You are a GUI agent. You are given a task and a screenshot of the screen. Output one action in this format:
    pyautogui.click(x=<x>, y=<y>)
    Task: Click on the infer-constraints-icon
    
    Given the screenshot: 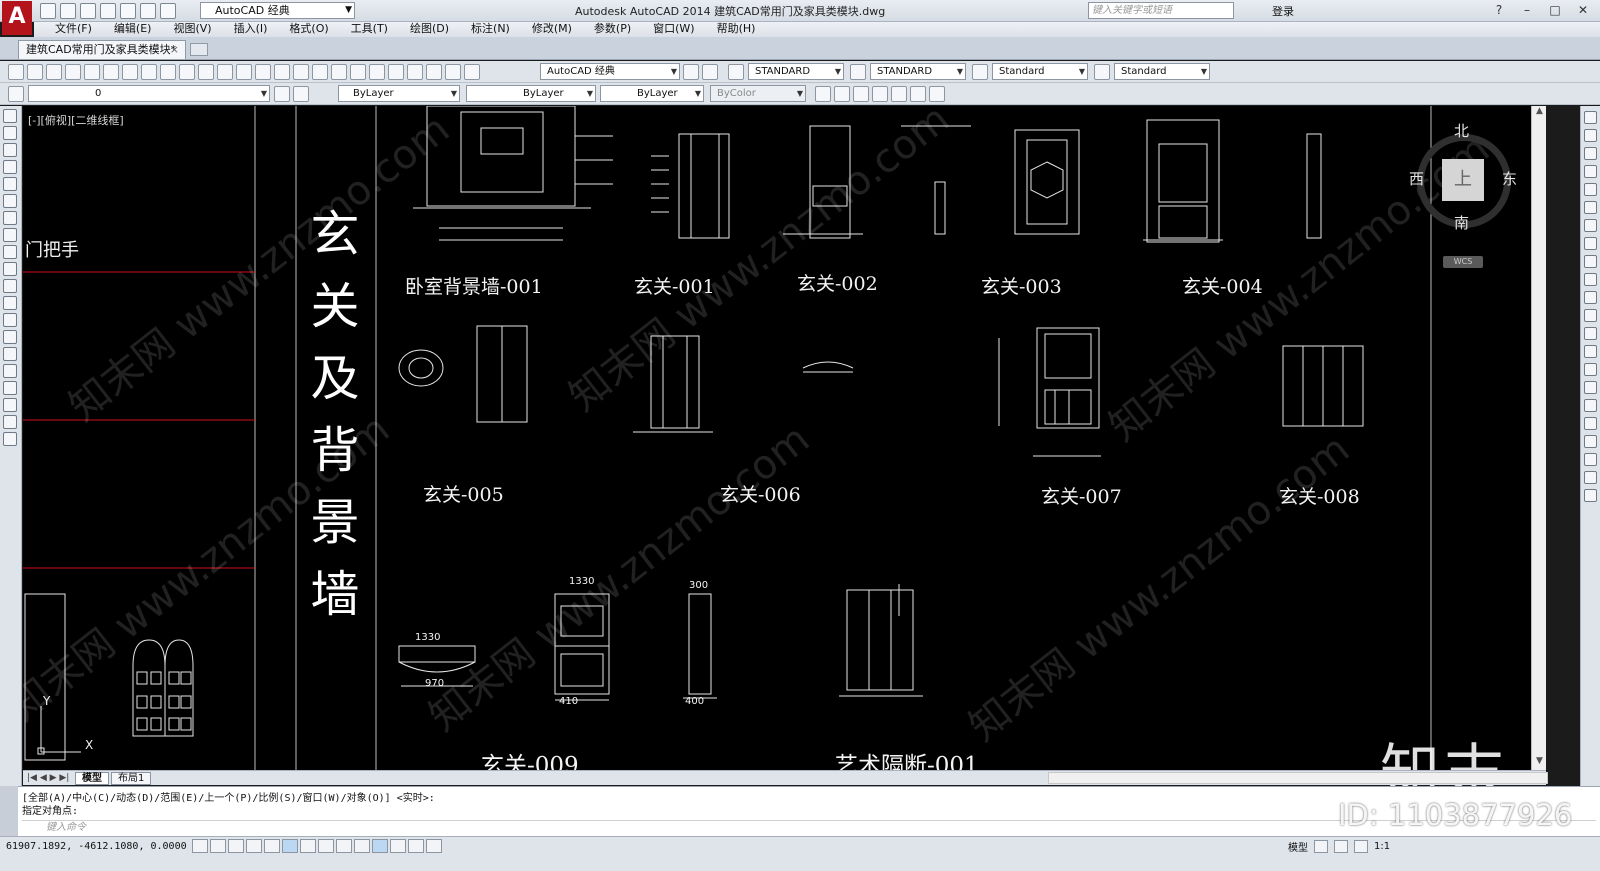 What is the action you would take?
    pyautogui.click(x=200, y=846)
    